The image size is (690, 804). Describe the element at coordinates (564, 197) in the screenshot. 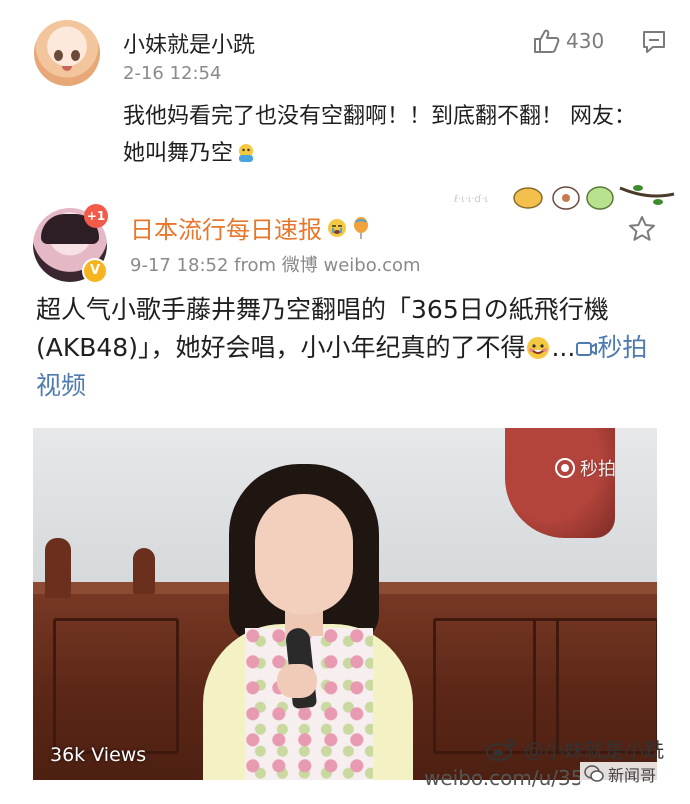

I see `decoration-sticker: ℓ·ɩ·ɩ·ɗ·ɩ` at that location.